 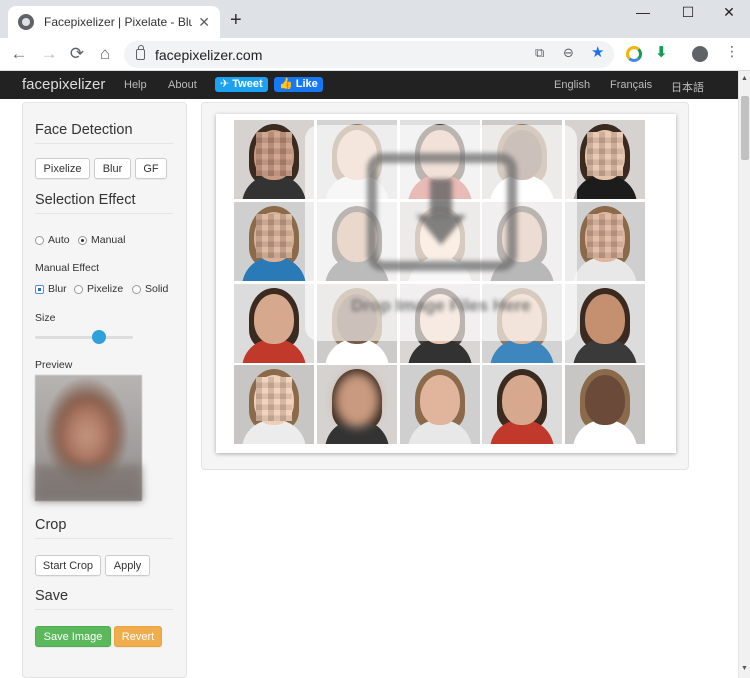 What do you see at coordinates (151, 168) in the screenshot?
I see `detect-gf-button: GF` at bounding box center [151, 168].